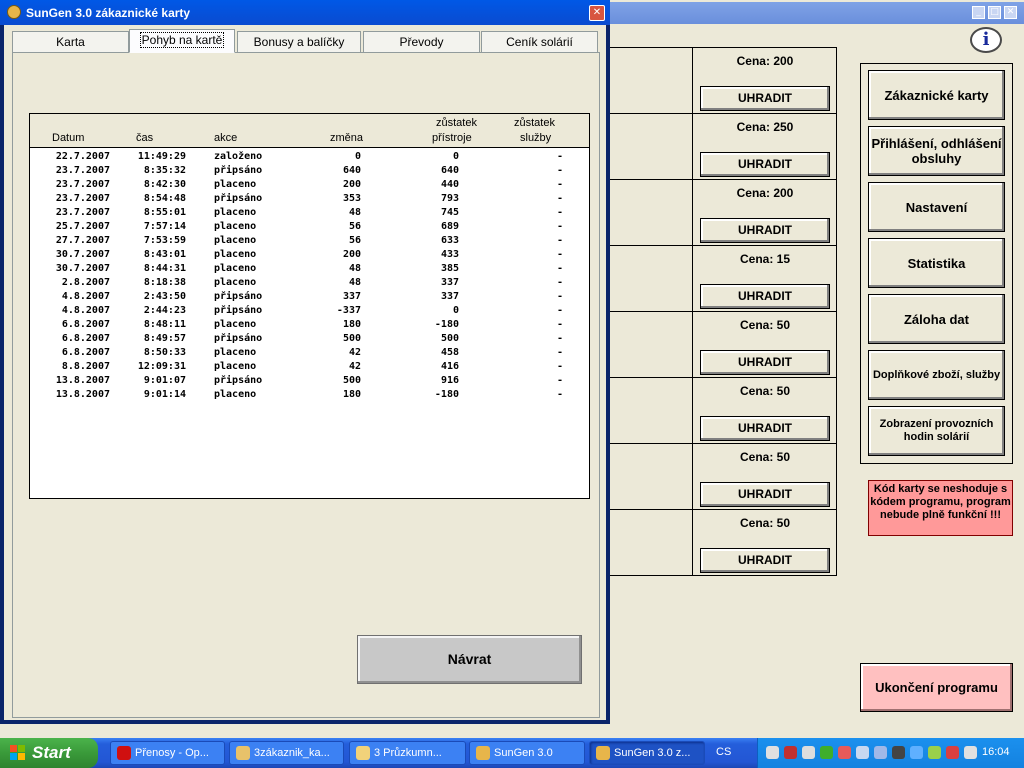 This screenshot has width=1024, height=768. Describe the element at coordinates (765, 259) in the screenshot. I see `price-label: Cena: 15` at that location.